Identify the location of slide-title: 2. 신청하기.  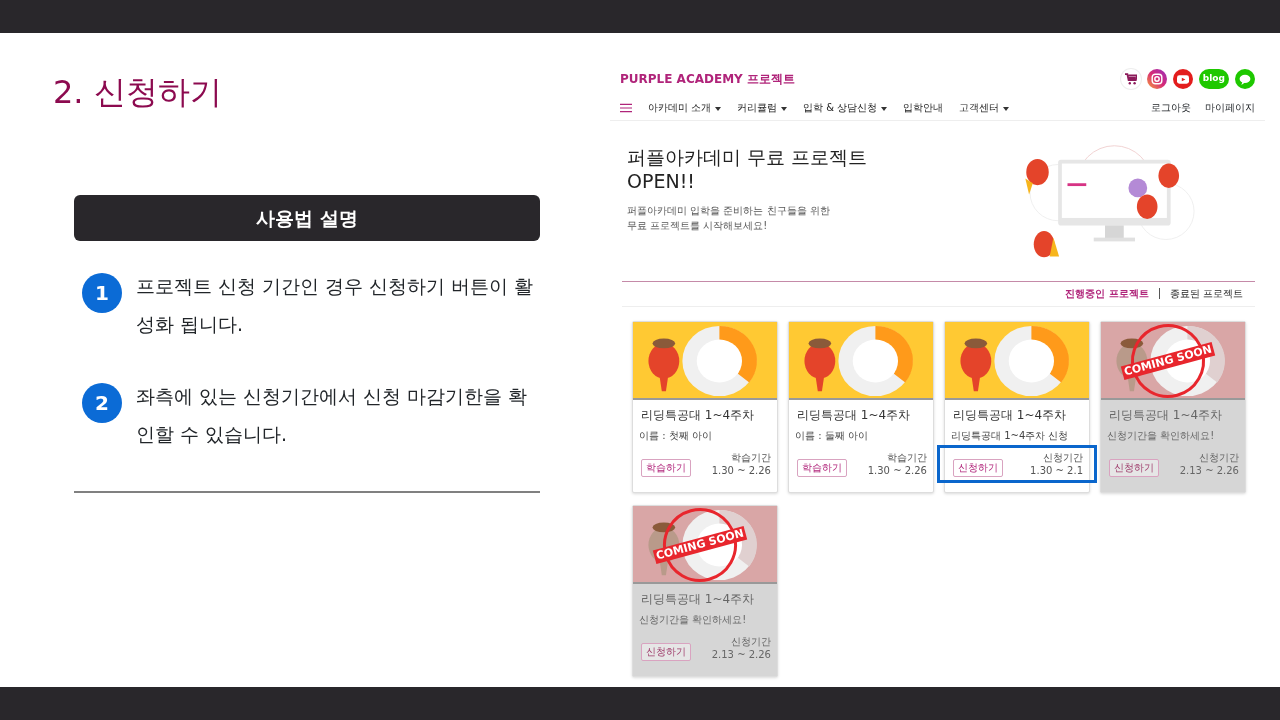
(138, 92).